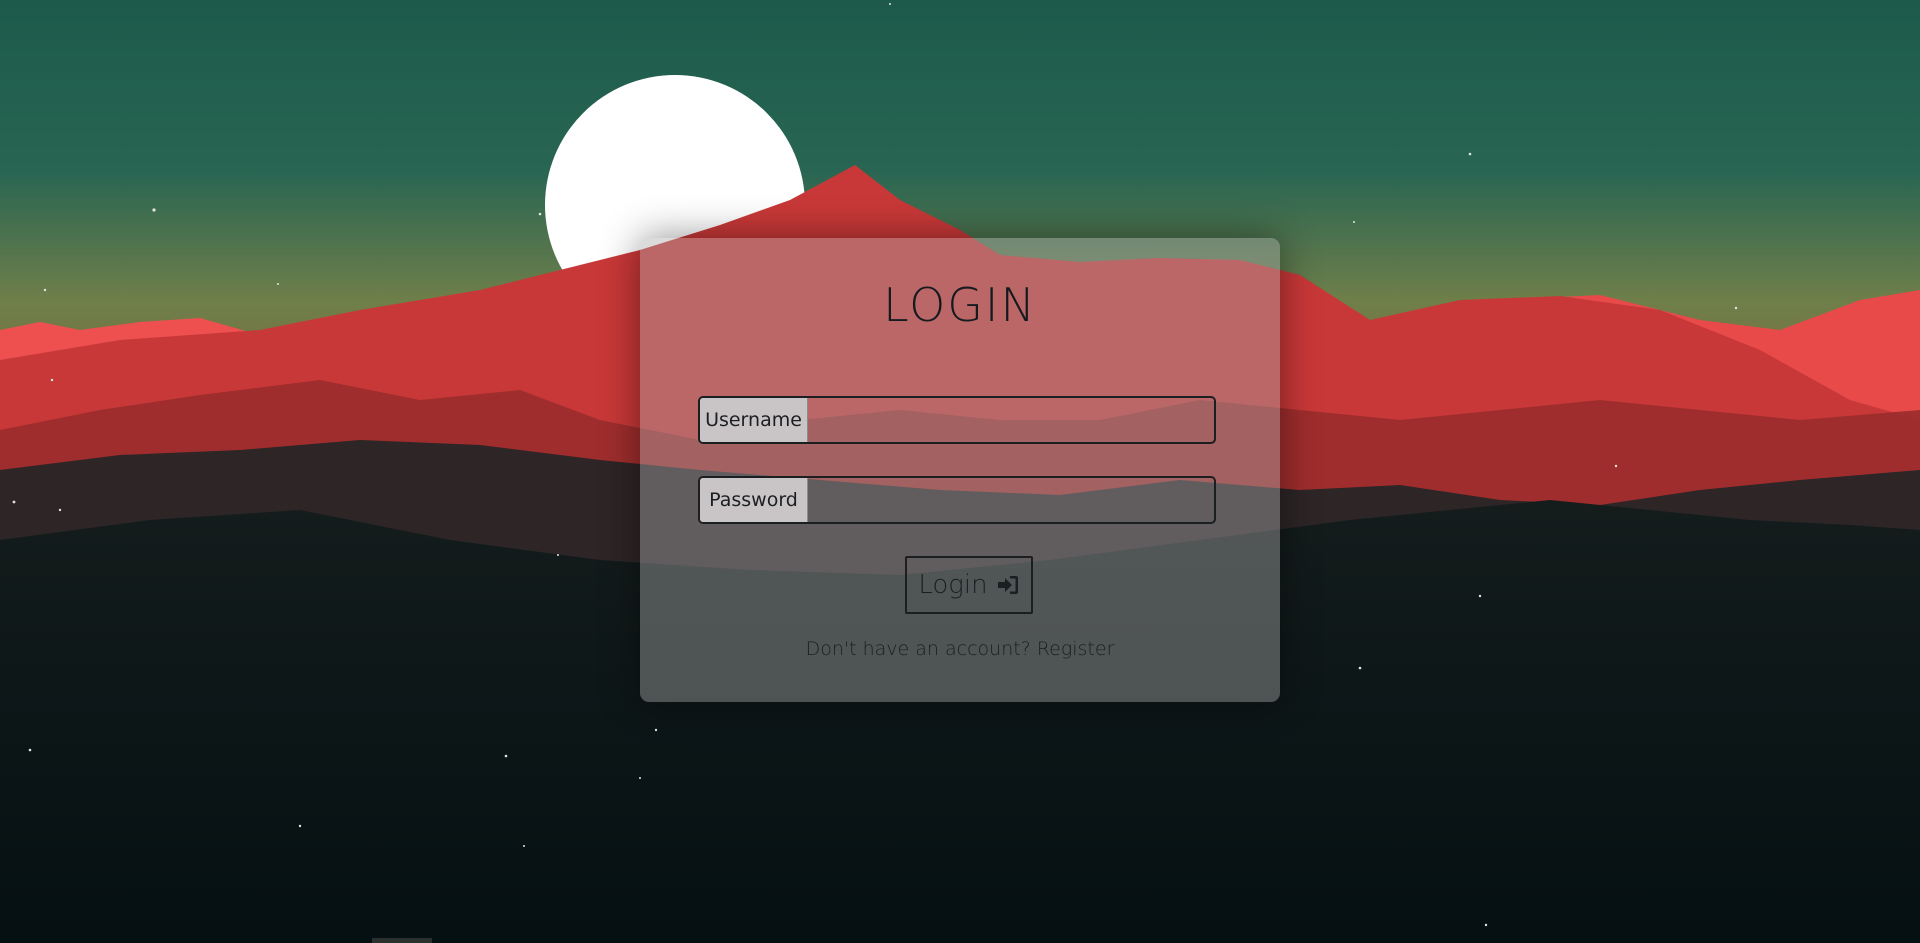  I want to click on username-input-group: Username, so click(957, 420).